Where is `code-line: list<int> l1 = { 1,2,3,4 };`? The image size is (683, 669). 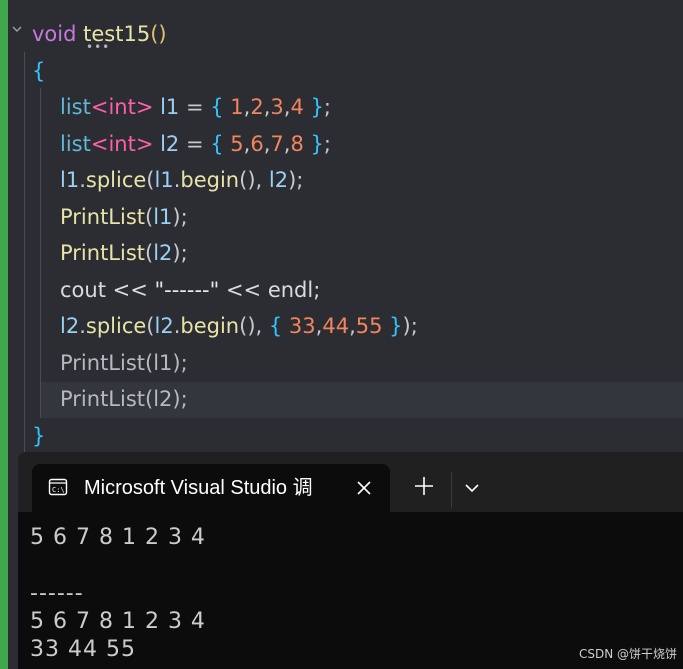
code-line: list<int> l1 = { 1,2,3,4 }; is located at coordinates (195, 107).